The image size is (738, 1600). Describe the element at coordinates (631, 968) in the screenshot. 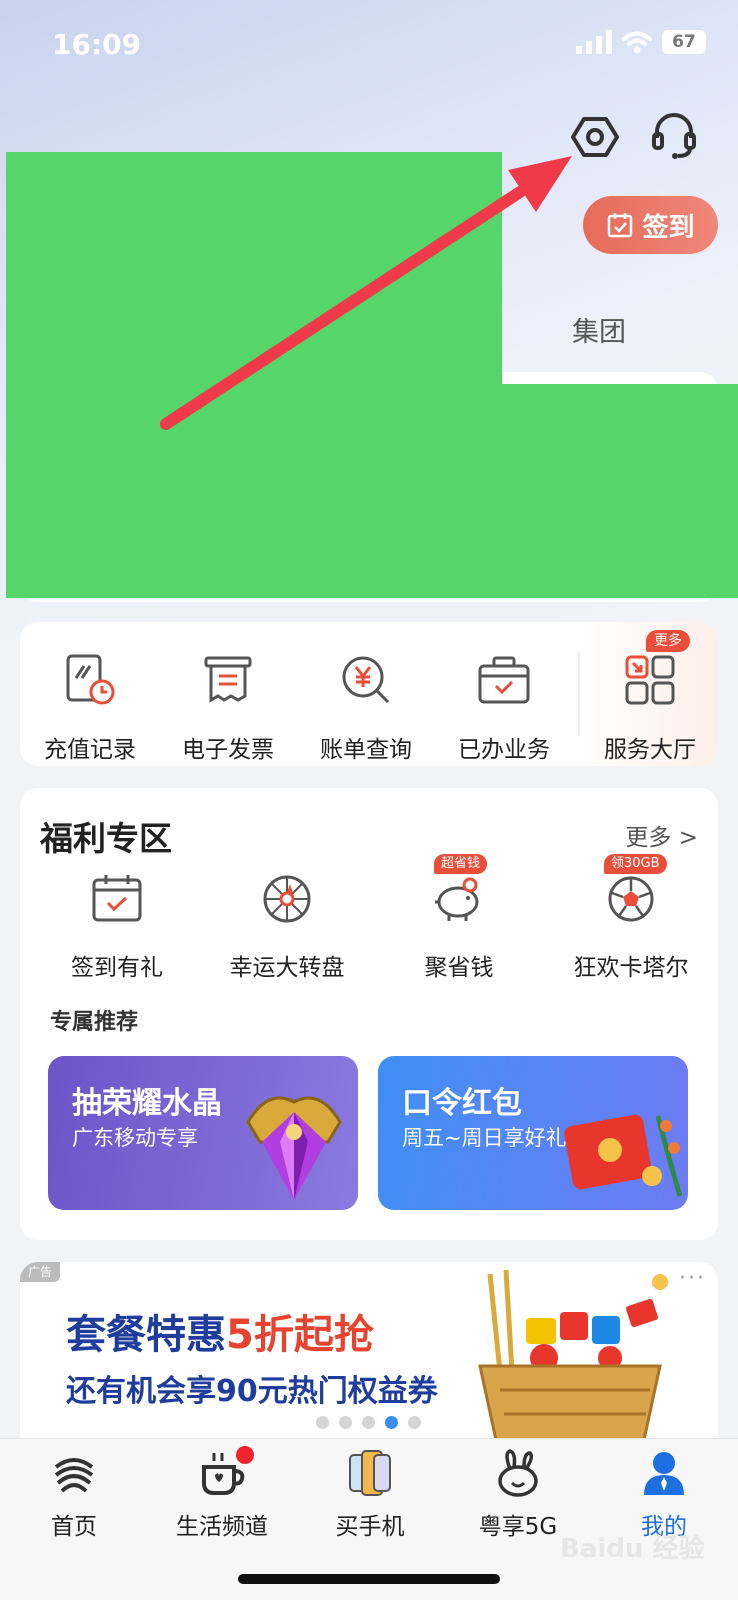

I see `welfare-item-label: 狂欢卡塔尔` at that location.